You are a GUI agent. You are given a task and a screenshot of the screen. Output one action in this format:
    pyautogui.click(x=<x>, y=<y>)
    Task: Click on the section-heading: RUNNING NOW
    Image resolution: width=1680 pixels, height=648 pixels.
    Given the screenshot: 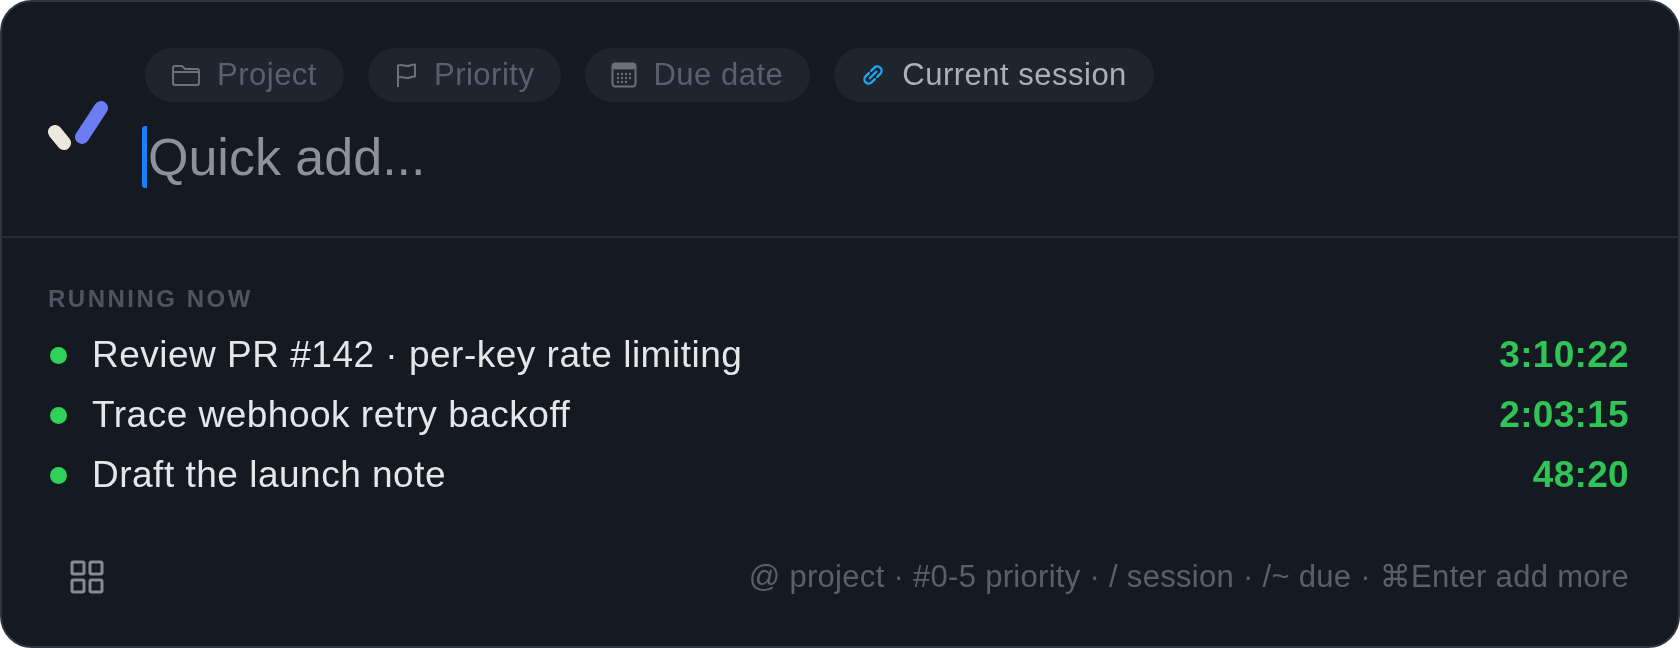 What is the action you would take?
    pyautogui.click(x=150, y=299)
    